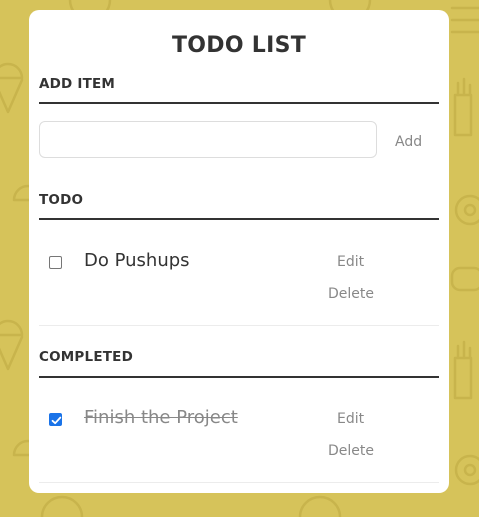 Image resolution: width=479 pixels, height=517 pixels. Describe the element at coordinates (161, 417) in the screenshot. I see `task-label: Finish the Project` at that location.